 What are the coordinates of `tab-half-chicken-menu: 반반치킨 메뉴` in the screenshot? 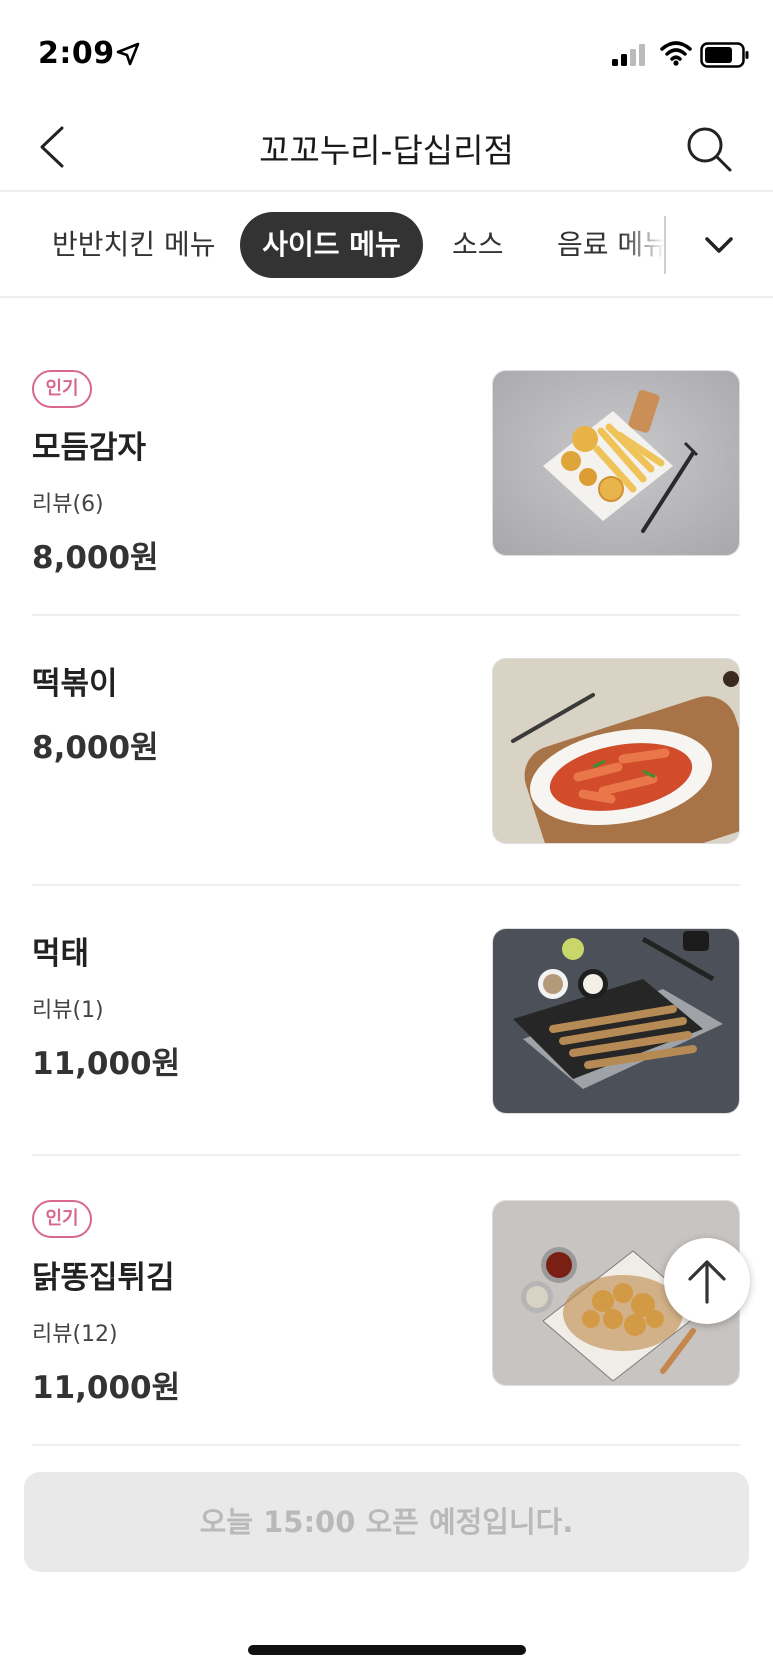 It's located at (133, 245).